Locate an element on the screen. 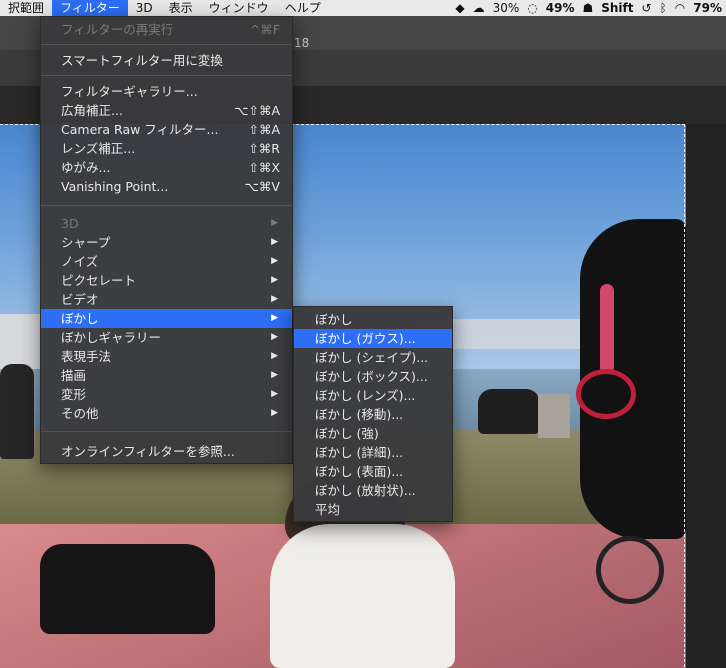 The height and width of the screenshot is (668, 726). menu-item-noise: ノイズ ▶ is located at coordinates (166, 261).